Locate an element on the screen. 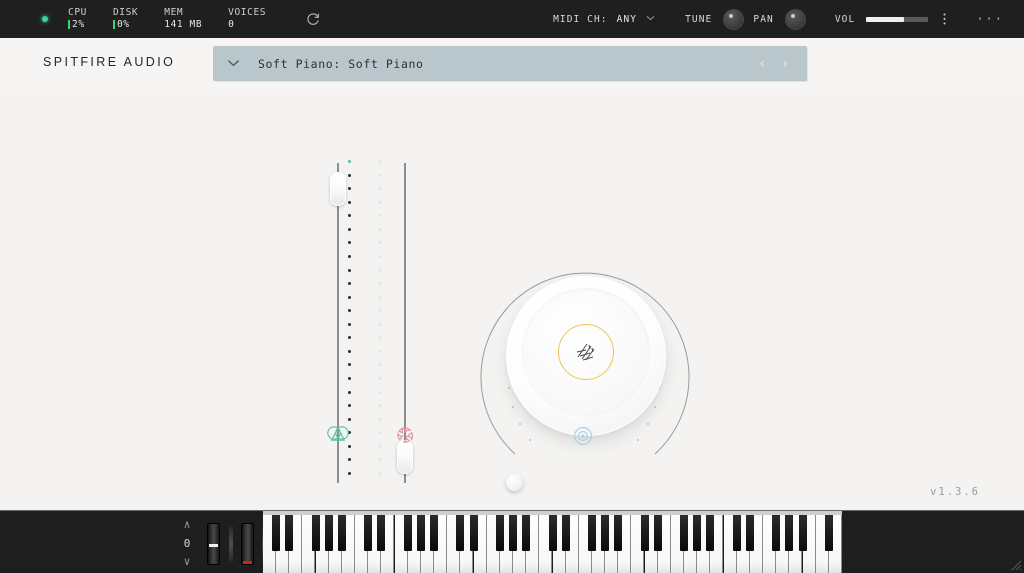  mod-wheel is located at coordinates (247, 544).